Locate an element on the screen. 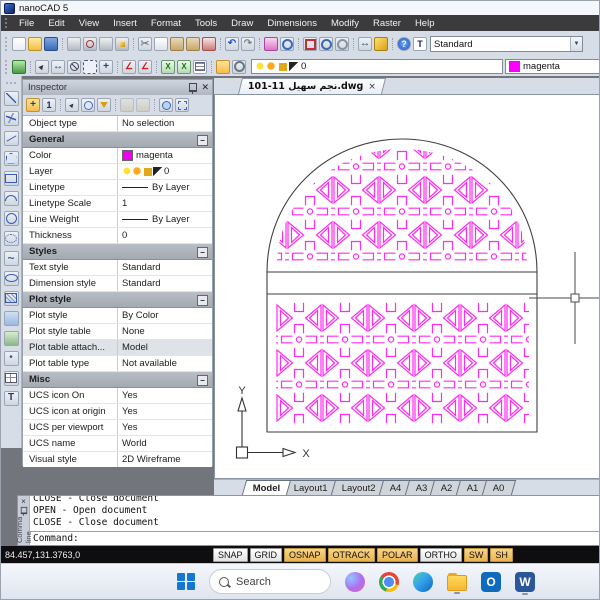 Image resolution: width=600 pixels, height=600 pixels. layer-combo: 0 is located at coordinates (377, 66).